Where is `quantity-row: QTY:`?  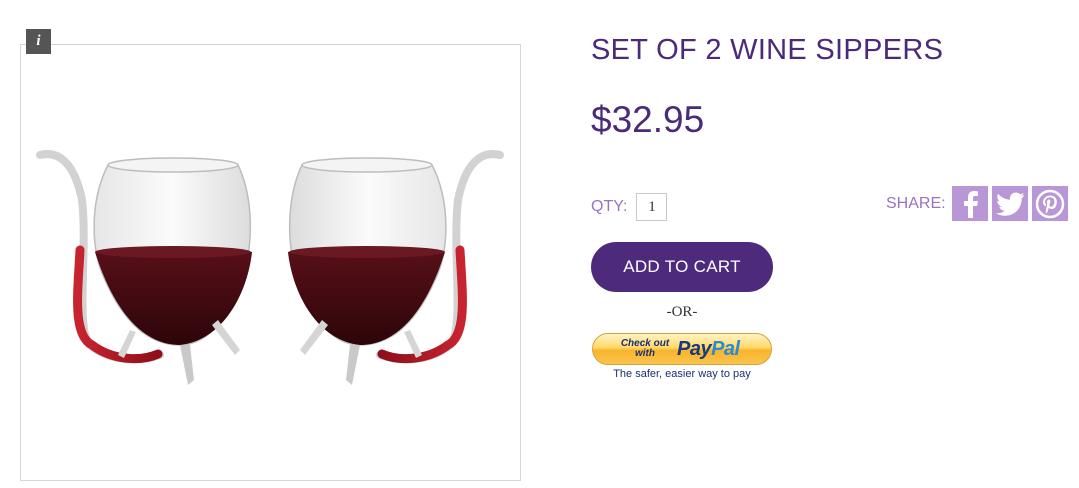
quantity-row: QTY: is located at coordinates (629, 207).